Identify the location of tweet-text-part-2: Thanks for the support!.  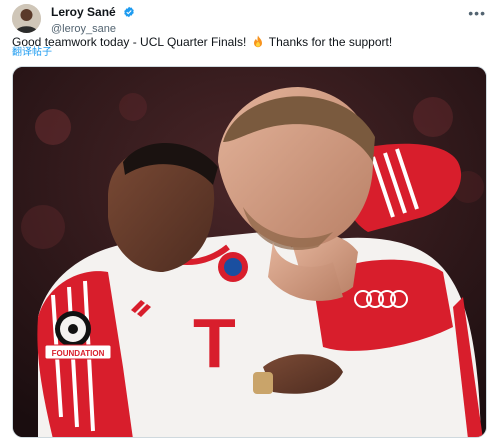
(330, 42).